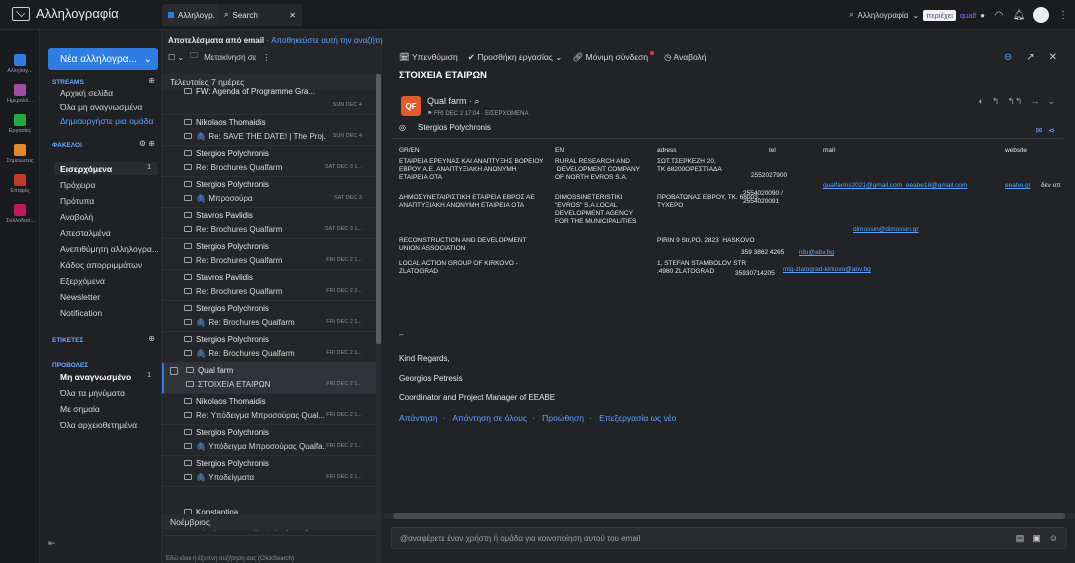 This screenshot has width=1075, height=563. I want to click on permalink-button: 🔗︎ Μόνιμη σύνδεση, so click(610, 57).